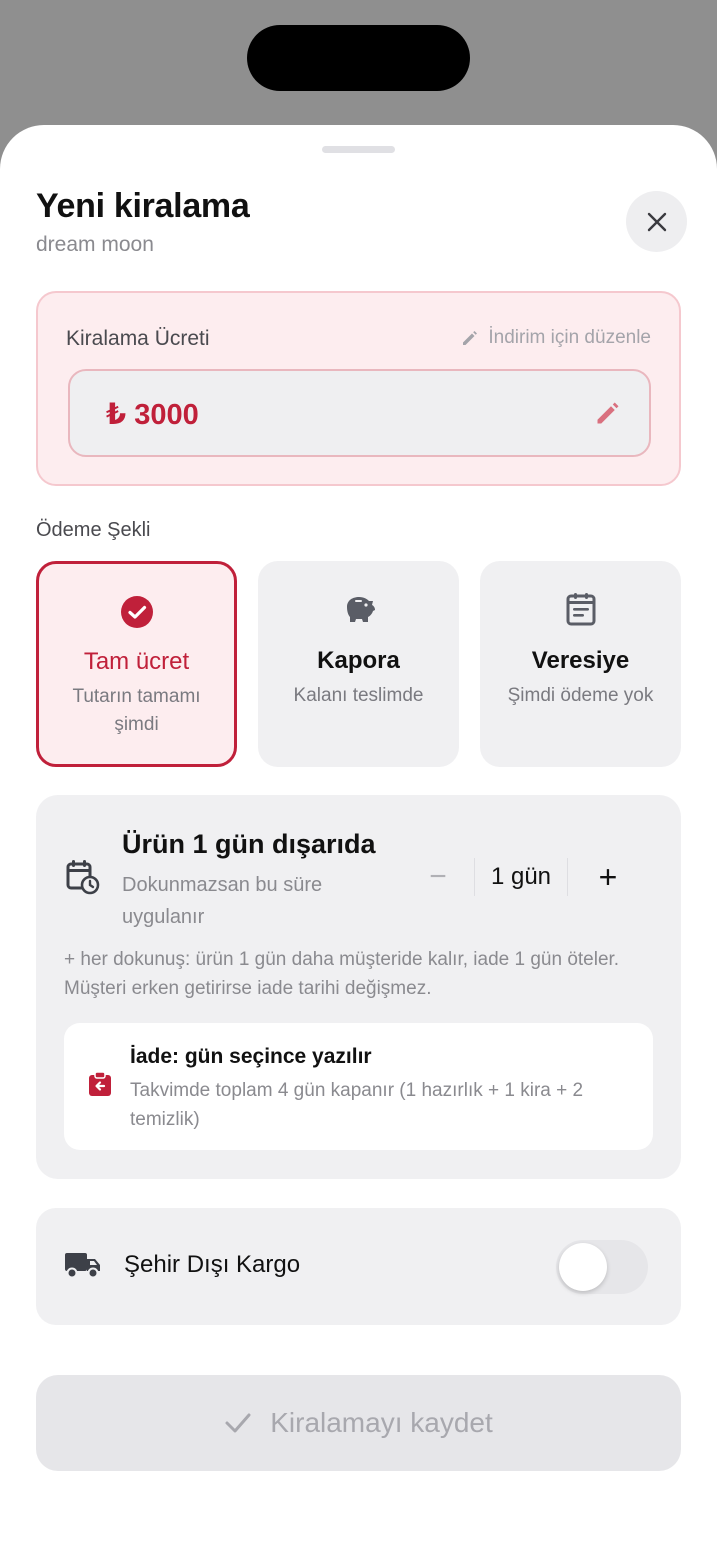 The height and width of the screenshot is (1560, 717). What do you see at coordinates (359, 413) in the screenshot?
I see `rental-fee-input: ₺ 3000` at bounding box center [359, 413].